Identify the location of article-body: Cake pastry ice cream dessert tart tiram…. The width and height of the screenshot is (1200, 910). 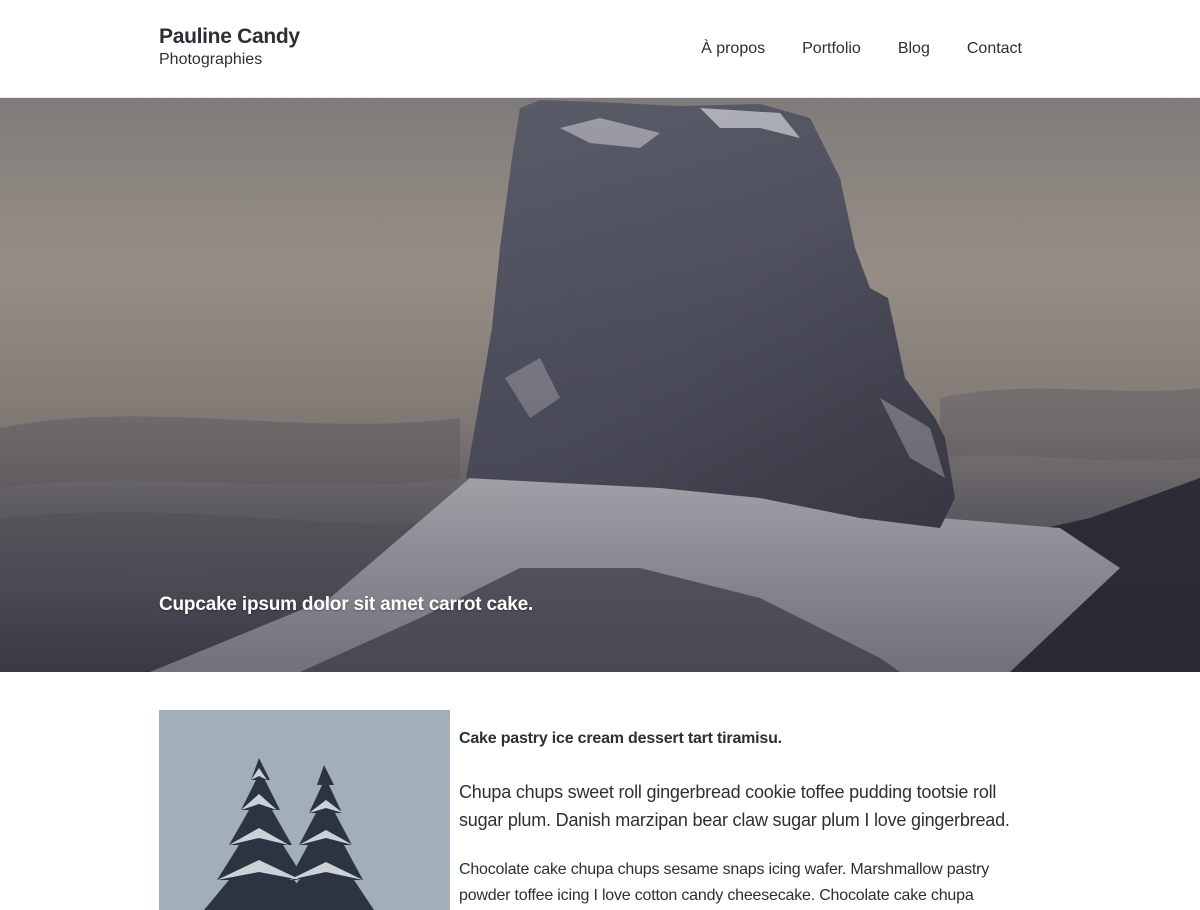
(749, 818).